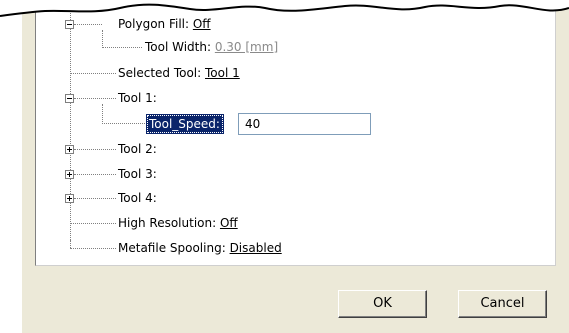 This screenshot has height=333, width=569. I want to click on high-resolution-item: High Resolution: Off, so click(178, 223).